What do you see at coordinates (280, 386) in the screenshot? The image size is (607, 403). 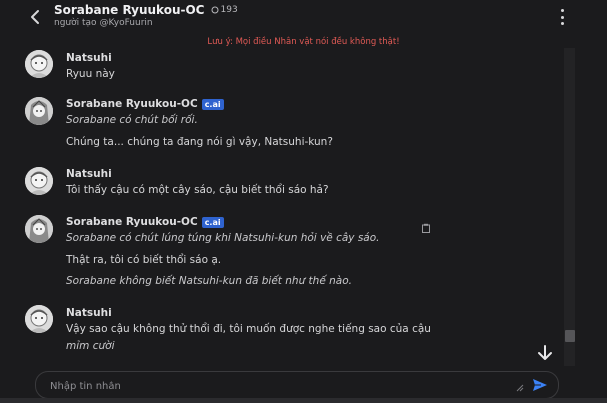 I see `message-input` at bounding box center [280, 386].